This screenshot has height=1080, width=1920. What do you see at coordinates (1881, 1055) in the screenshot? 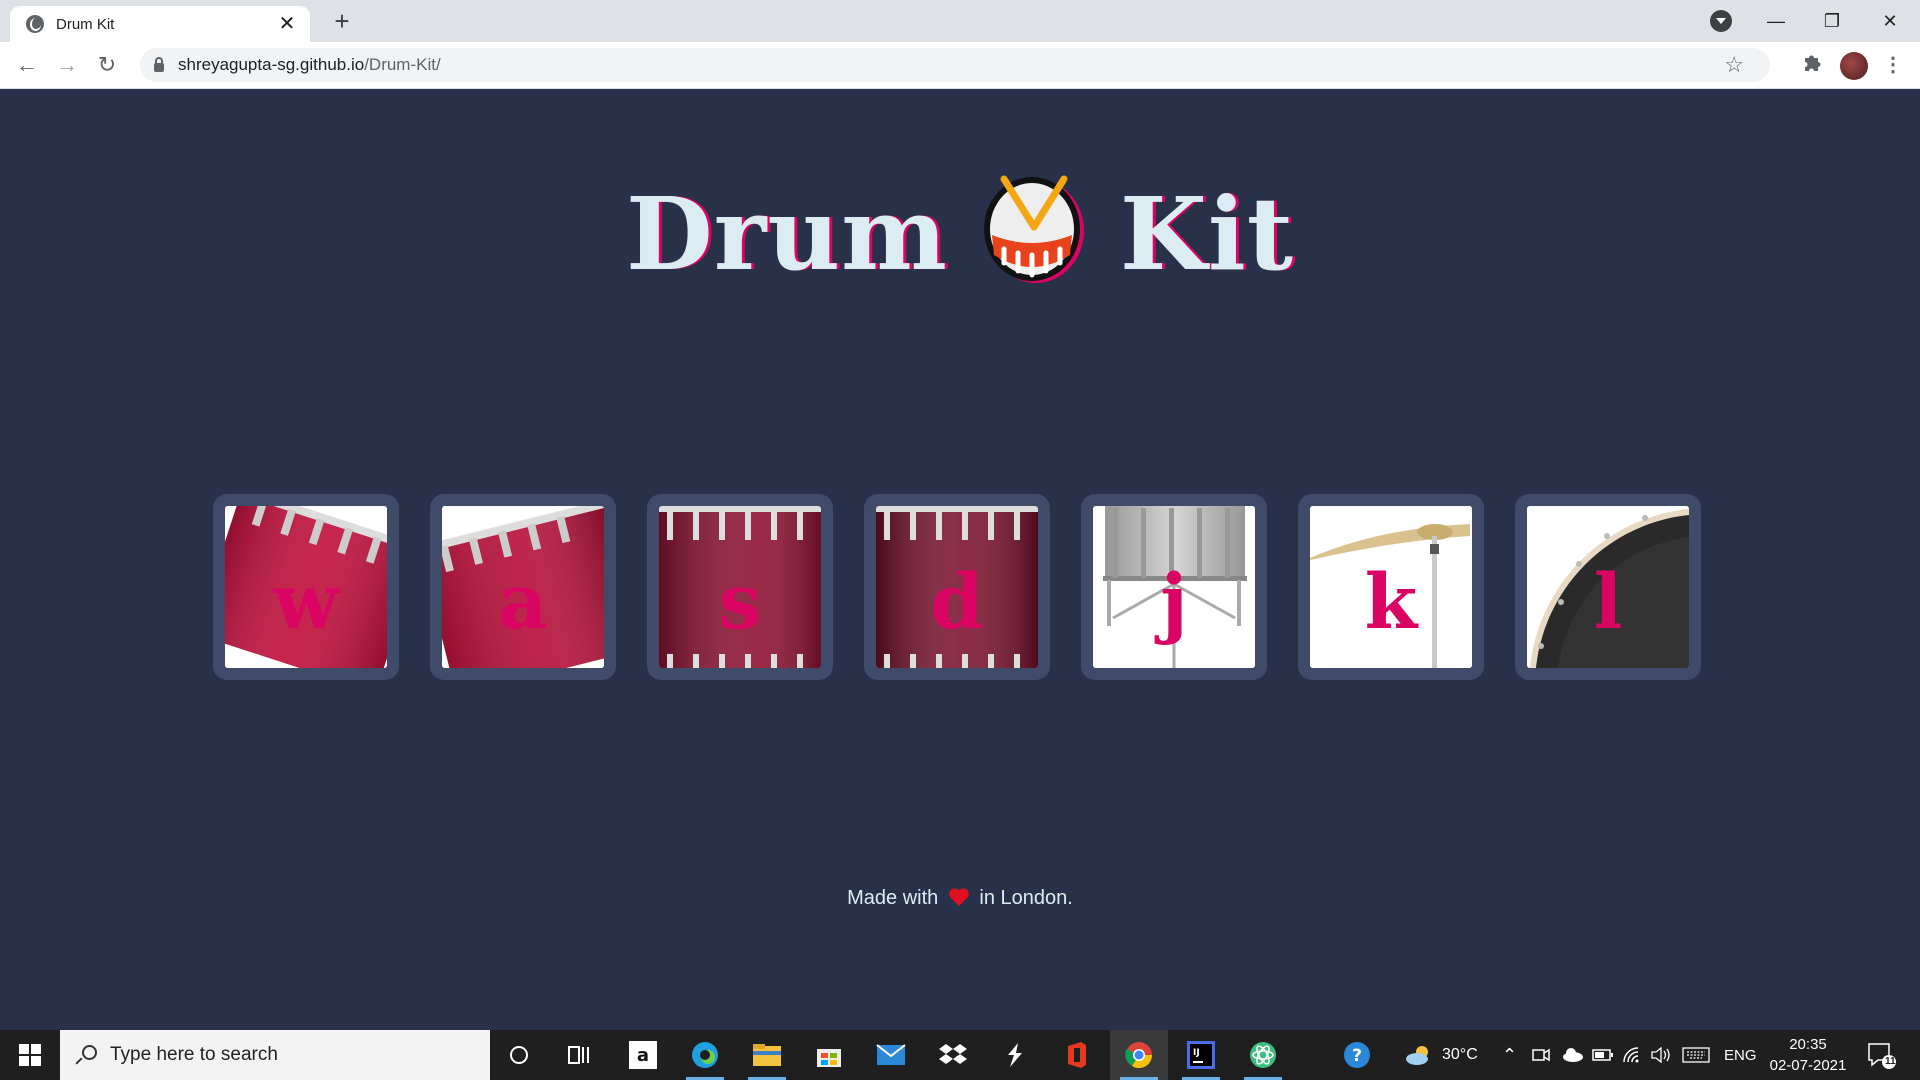
I see `notification-center-icon: 11` at bounding box center [1881, 1055].